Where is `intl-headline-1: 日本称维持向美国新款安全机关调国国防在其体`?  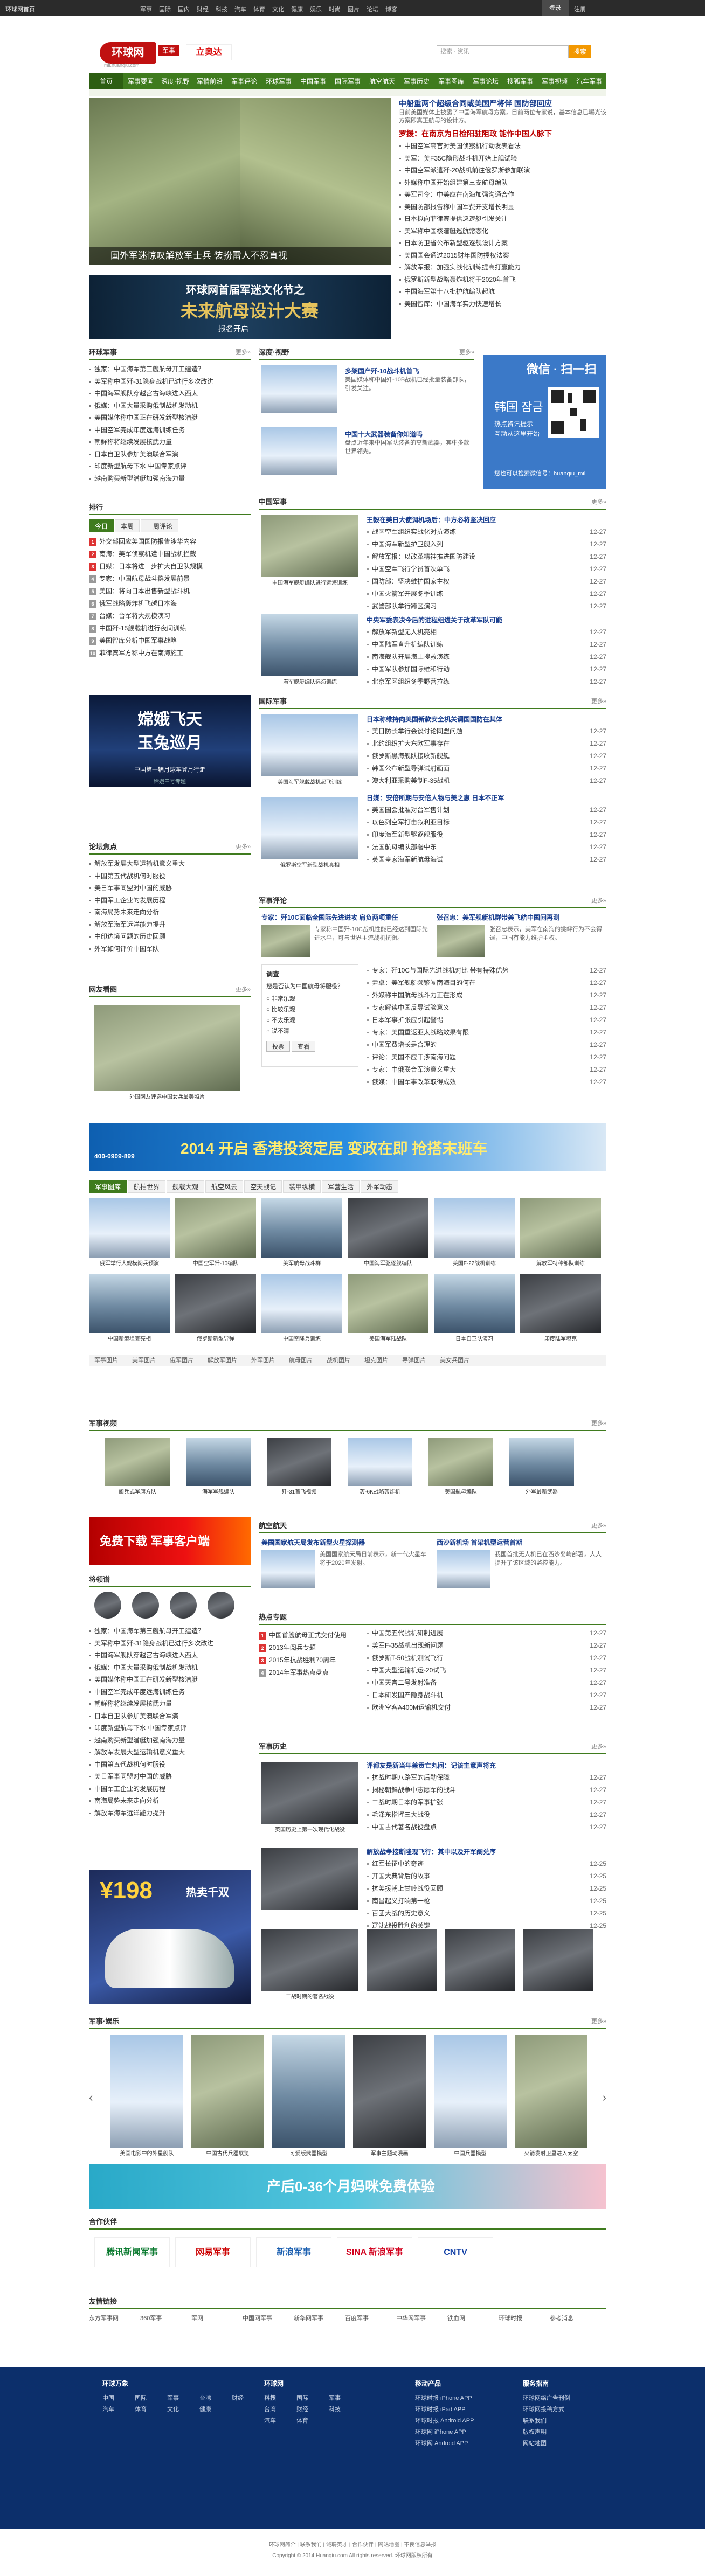 intl-headline-1: 日本称维持向美国新款安全机关调国国防在其体 is located at coordinates (487, 719).